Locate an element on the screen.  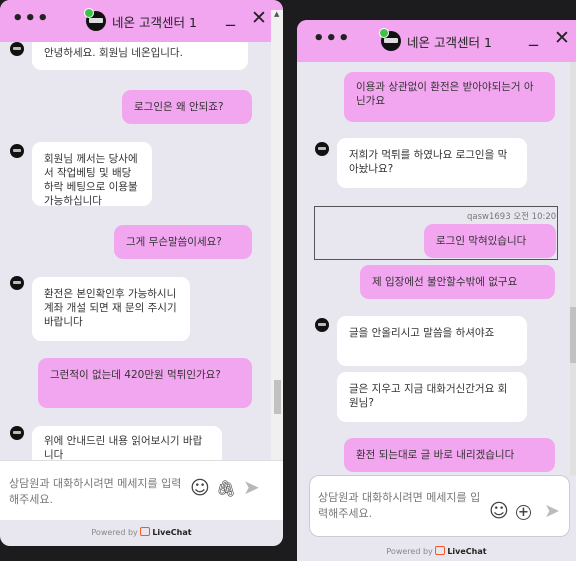
user-message: 그런적이 없는데 420만원 먹튀인가요? is located at coordinates (145, 383).